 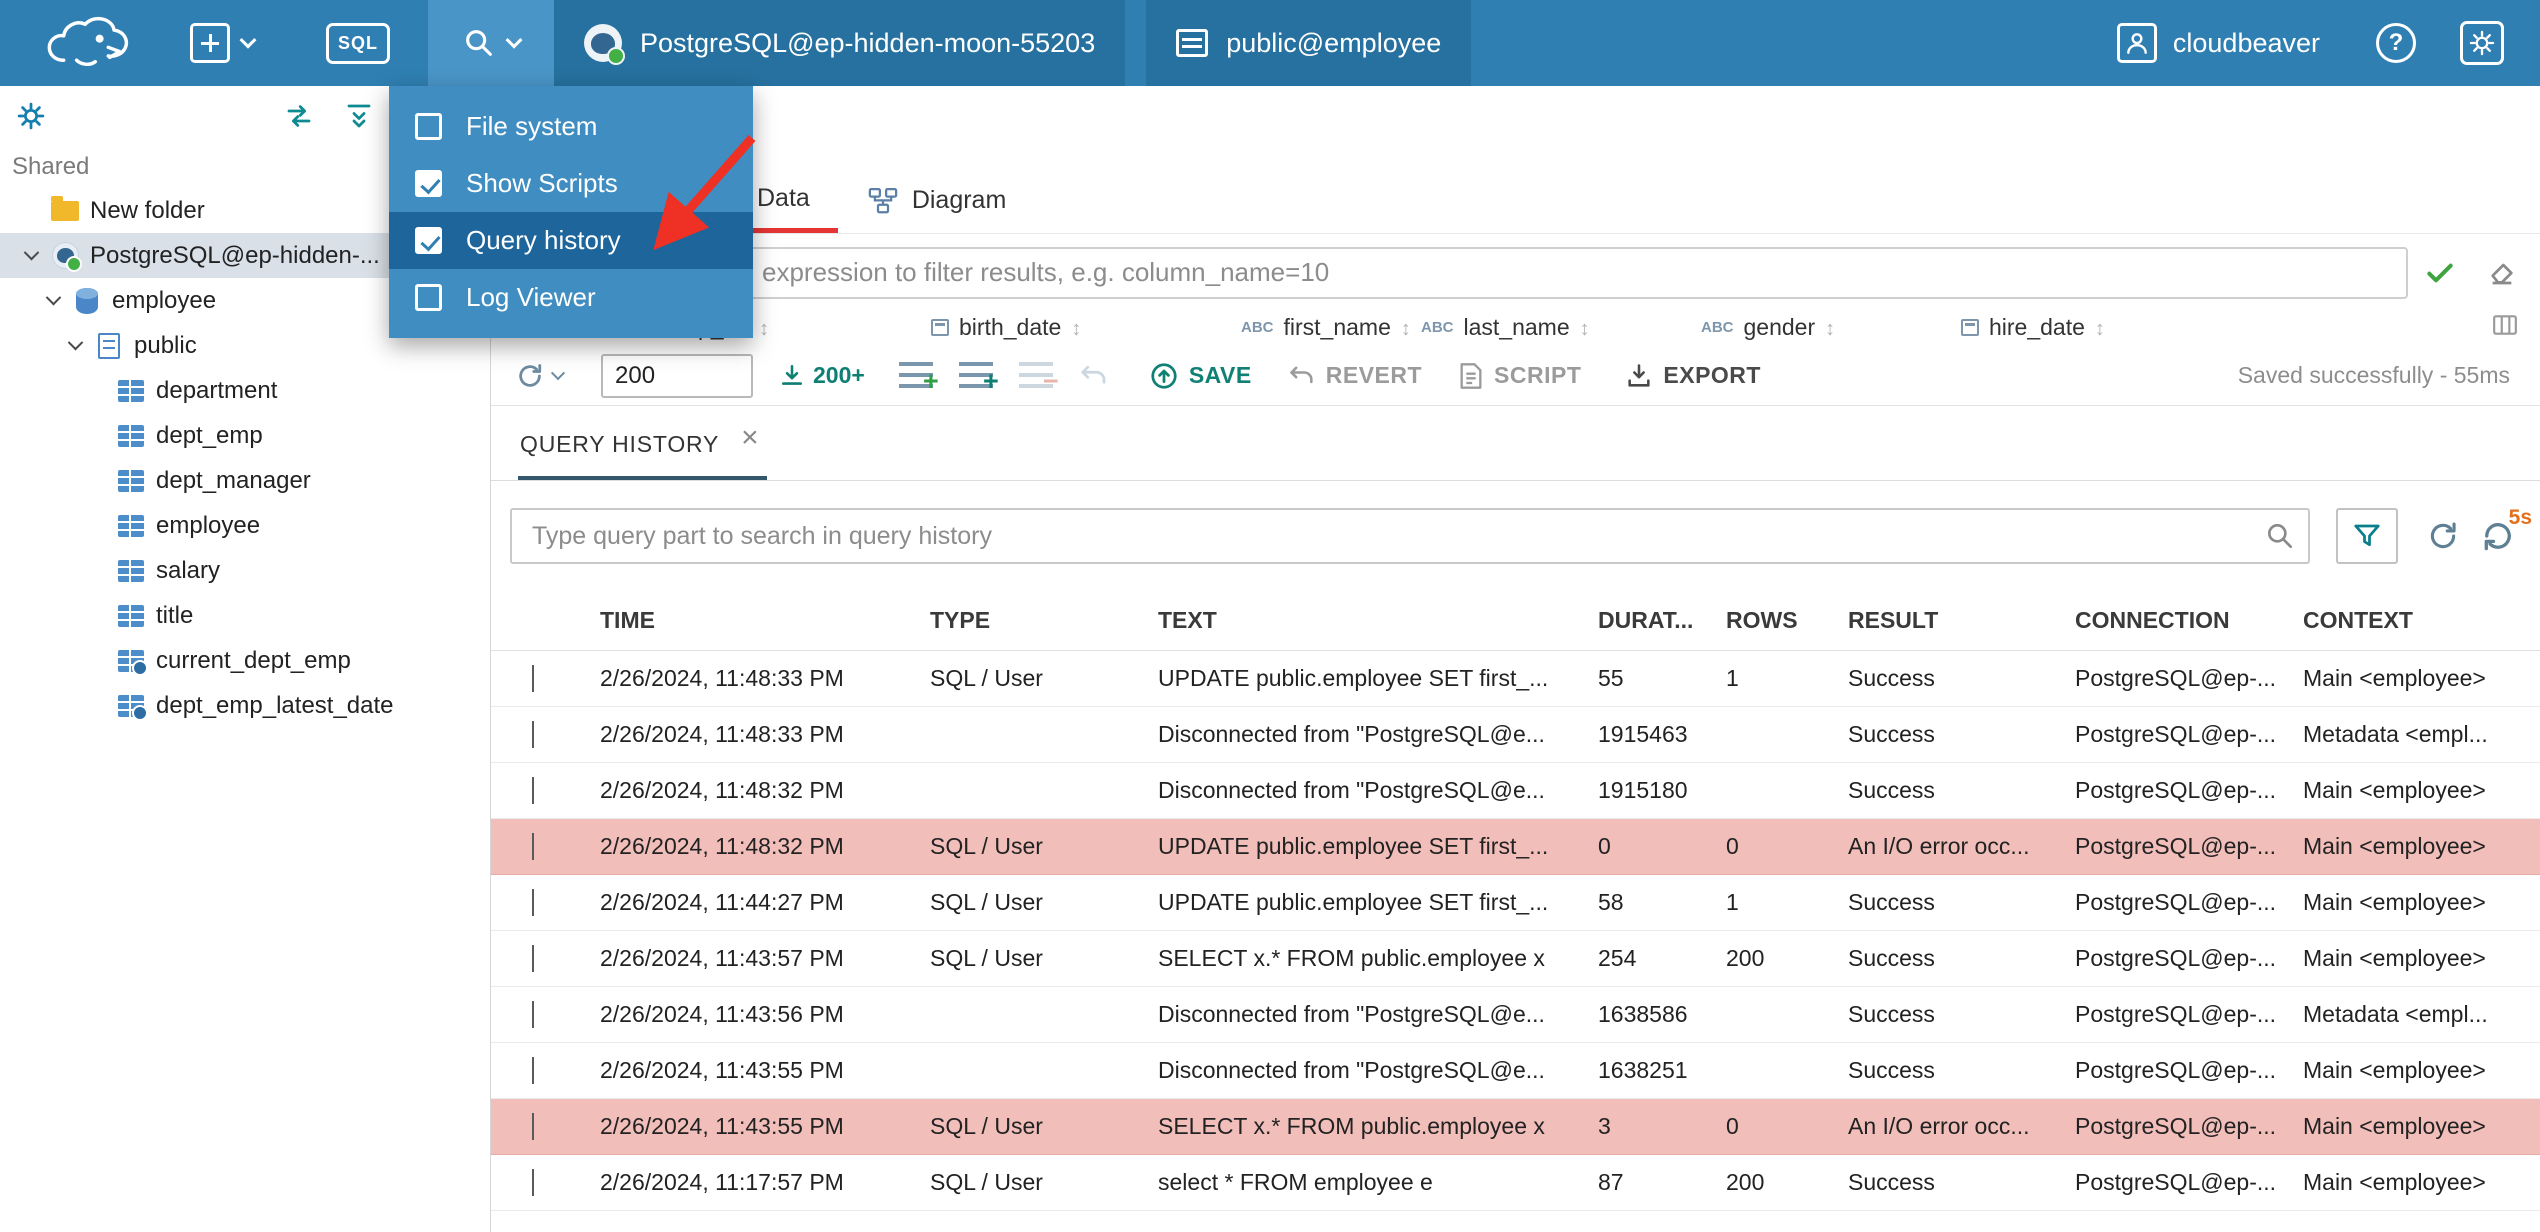 What do you see at coordinates (2440, 273) in the screenshot?
I see `apply-filter-button` at bounding box center [2440, 273].